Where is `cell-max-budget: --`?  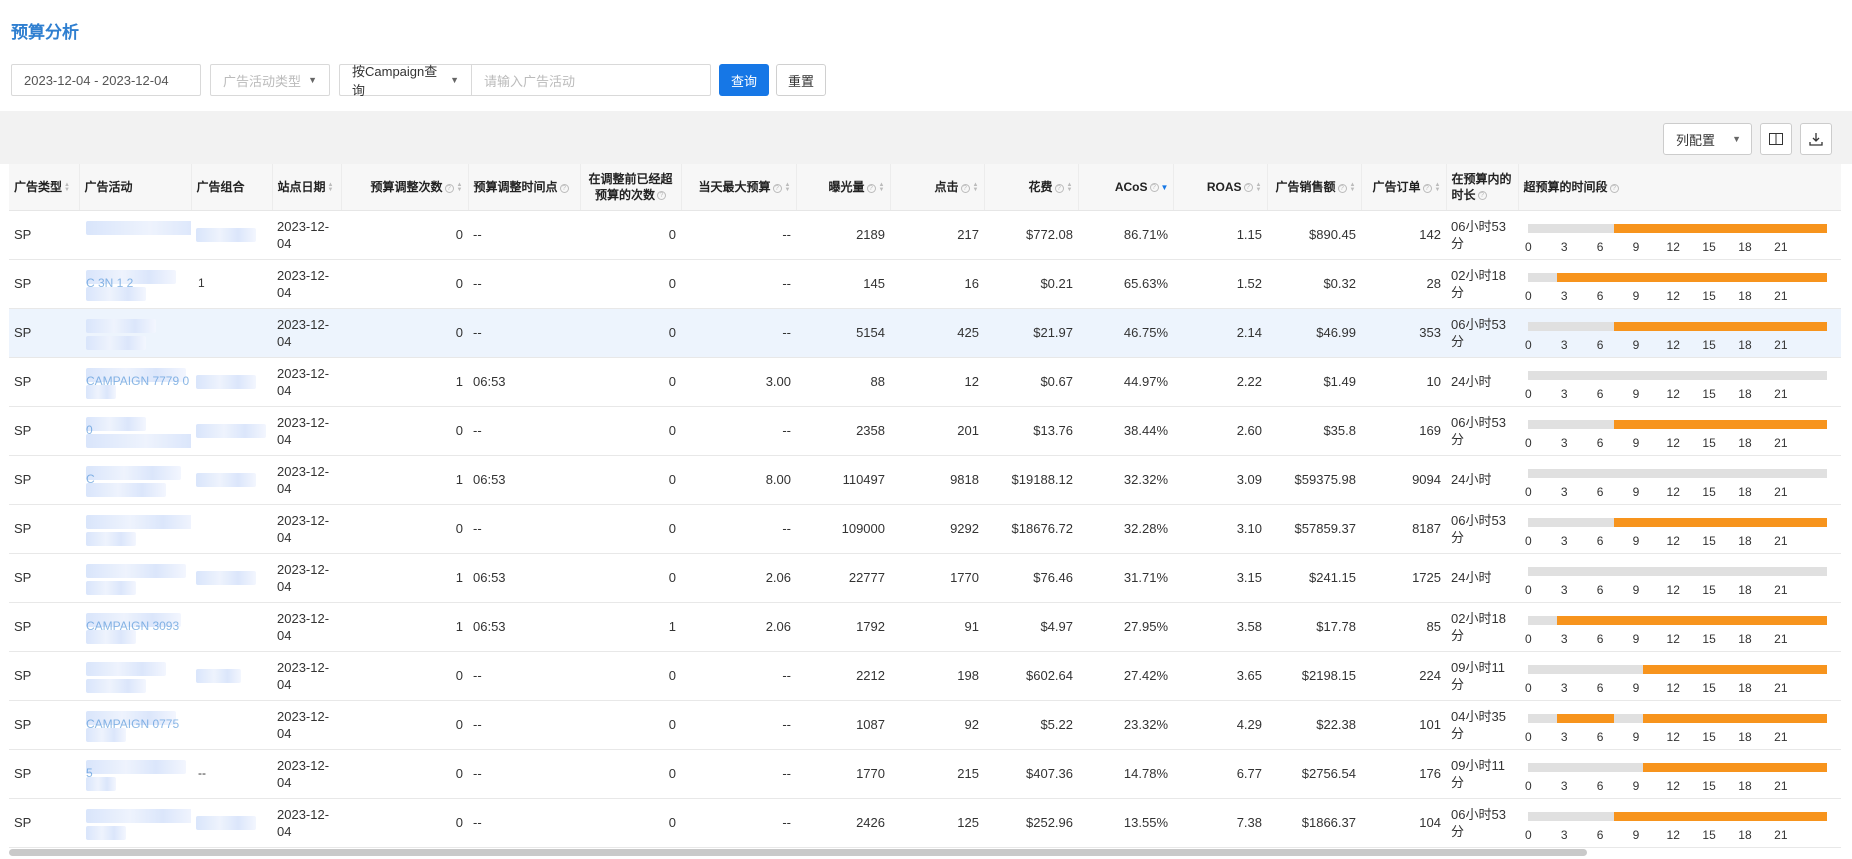 cell-max-budget: -- is located at coordinates (738, 333).